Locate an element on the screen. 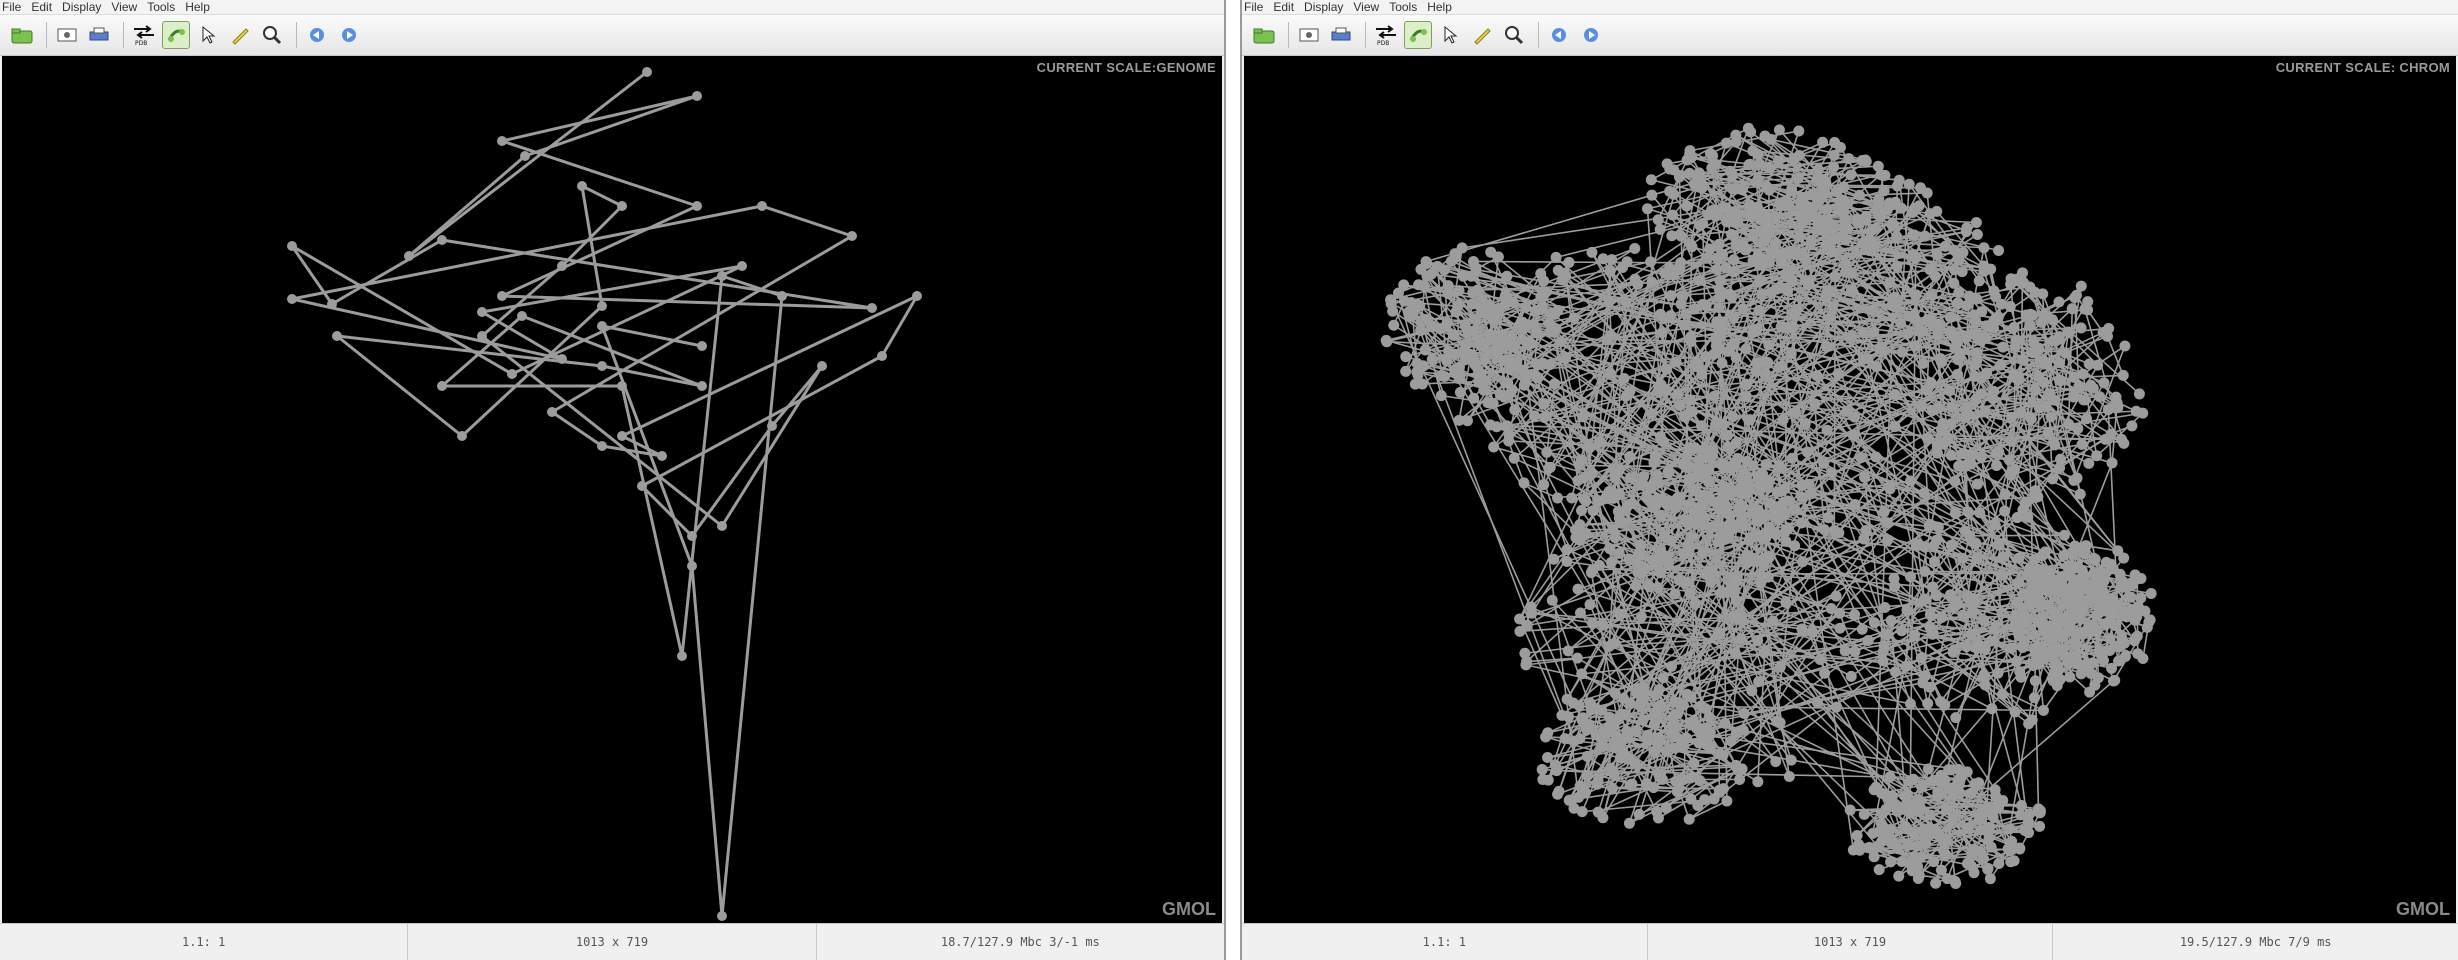 Image resolution: width=2458 pixels, height=960 pixels. status-memory: 18.7/127.9 Mbc 3/-1 ms is located at coordinates (1020, 942).